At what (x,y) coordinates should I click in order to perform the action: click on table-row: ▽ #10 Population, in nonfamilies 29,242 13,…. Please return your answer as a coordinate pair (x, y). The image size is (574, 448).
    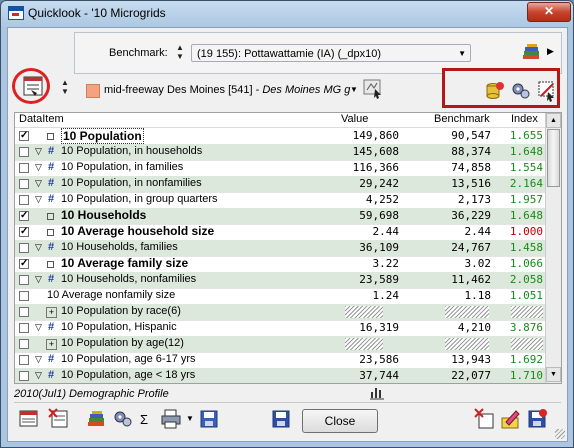
    Looking at the image, I should click on (280, 184).